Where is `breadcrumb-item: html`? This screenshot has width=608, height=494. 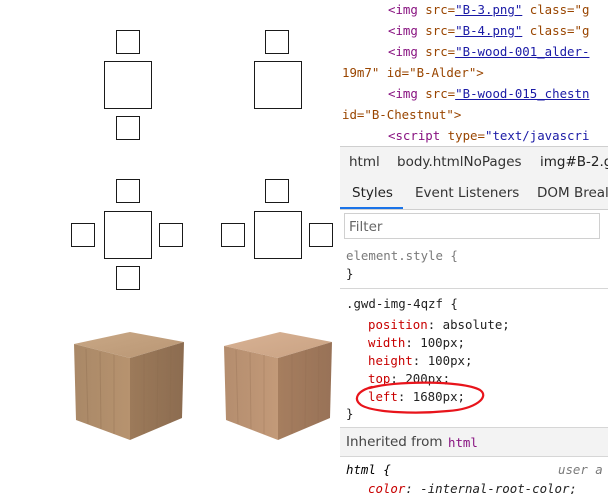 breadcrumb-item: html is located at coordinates (364, 162).